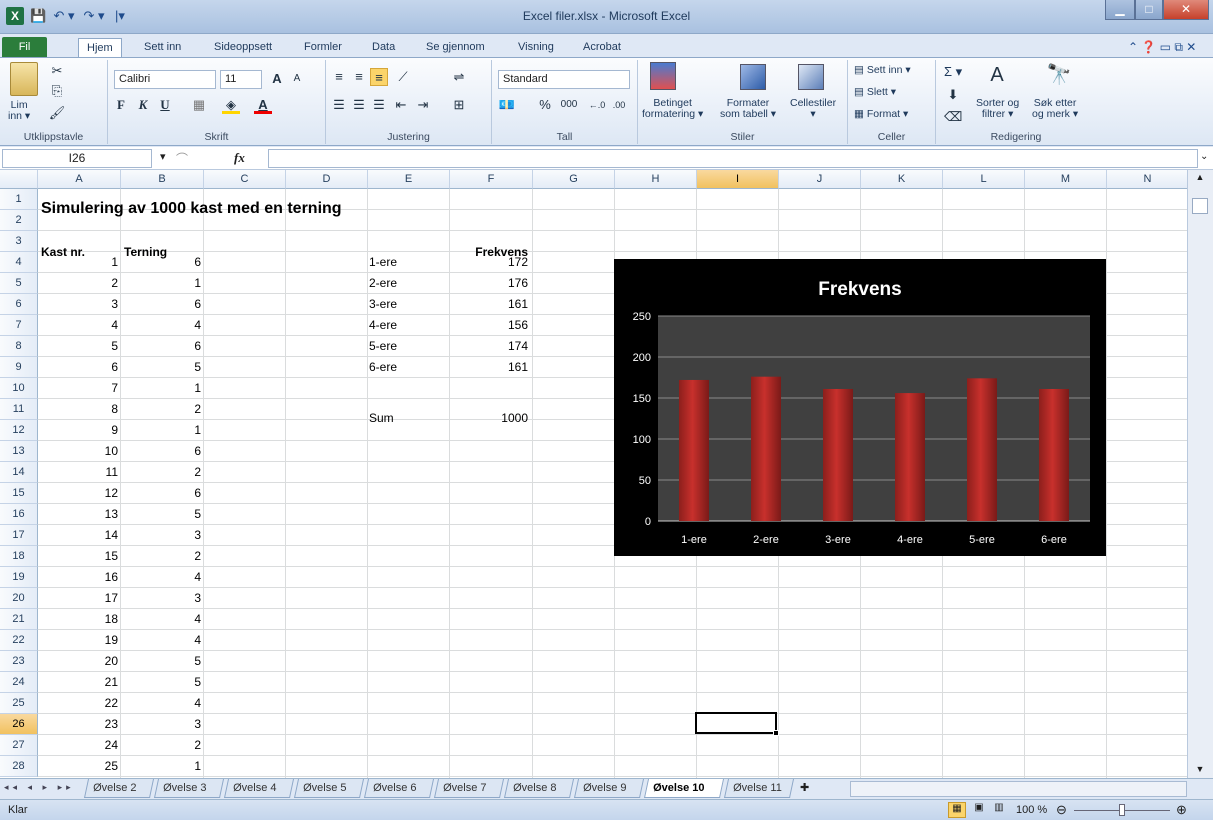  Describe the element at coordinates (19, 199) in the screenshot. I see `row-header: 1` at that location.